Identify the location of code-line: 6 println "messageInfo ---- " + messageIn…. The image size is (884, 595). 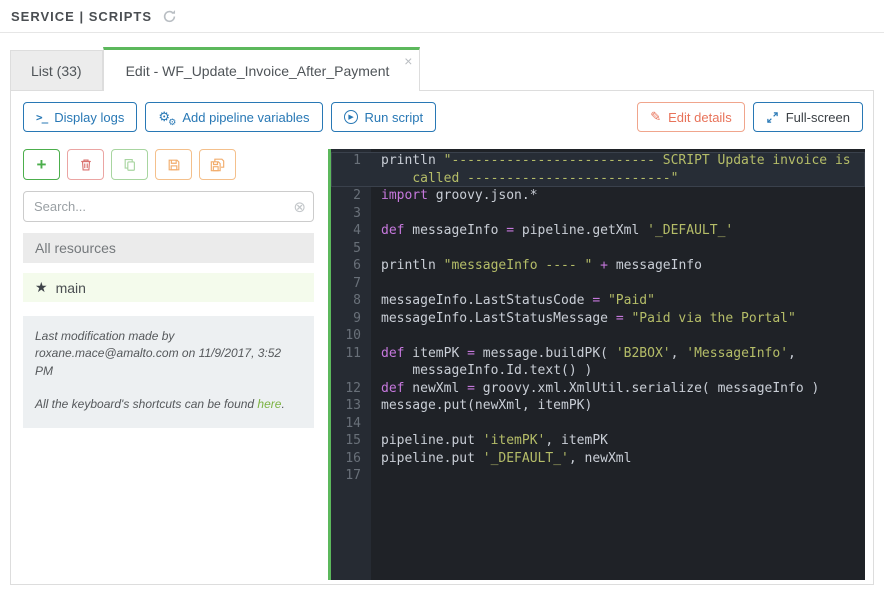
(598, 266).